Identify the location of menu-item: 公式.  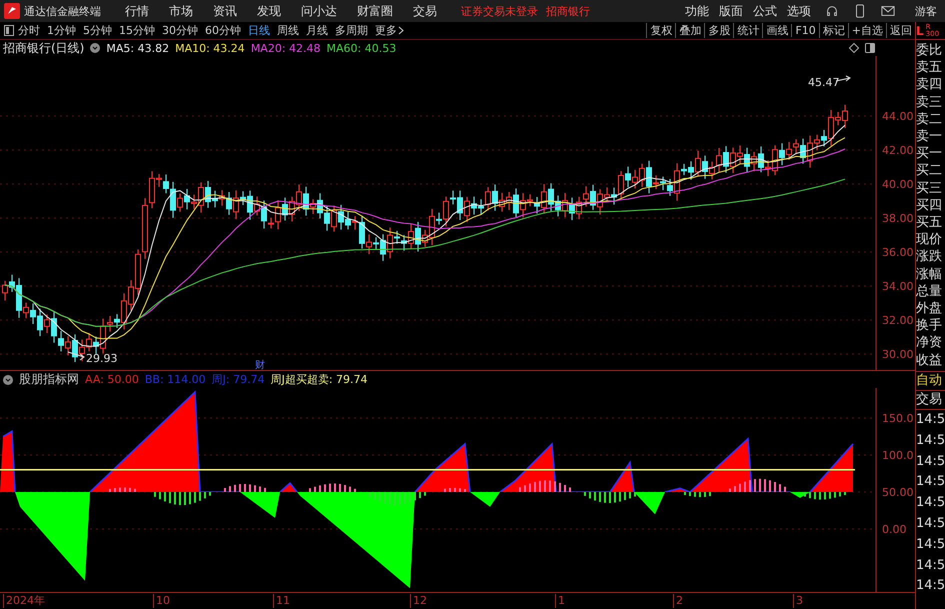
(765, 11).